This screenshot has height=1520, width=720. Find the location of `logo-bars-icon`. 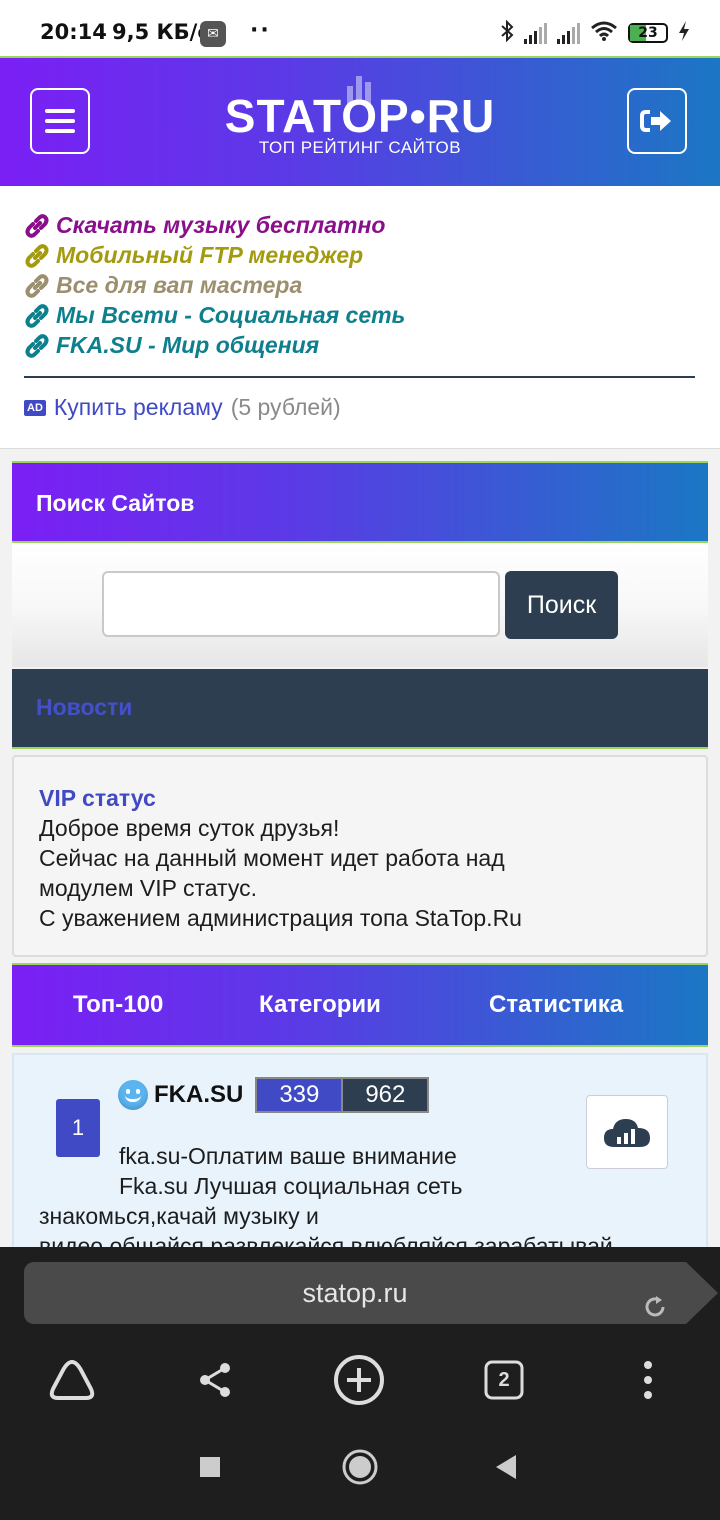

logo-bars-icon is located at coordinates (359, 90).